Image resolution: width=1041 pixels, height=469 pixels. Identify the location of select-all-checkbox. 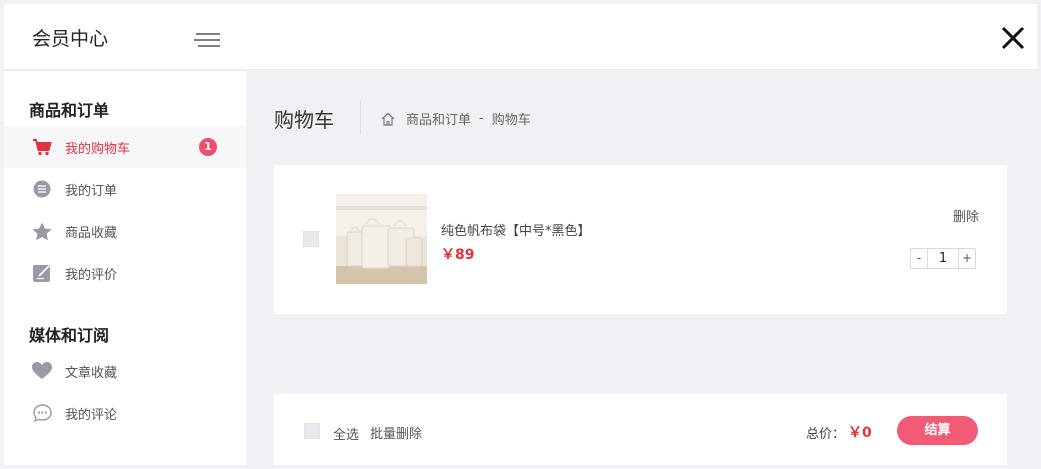
(312, 431).